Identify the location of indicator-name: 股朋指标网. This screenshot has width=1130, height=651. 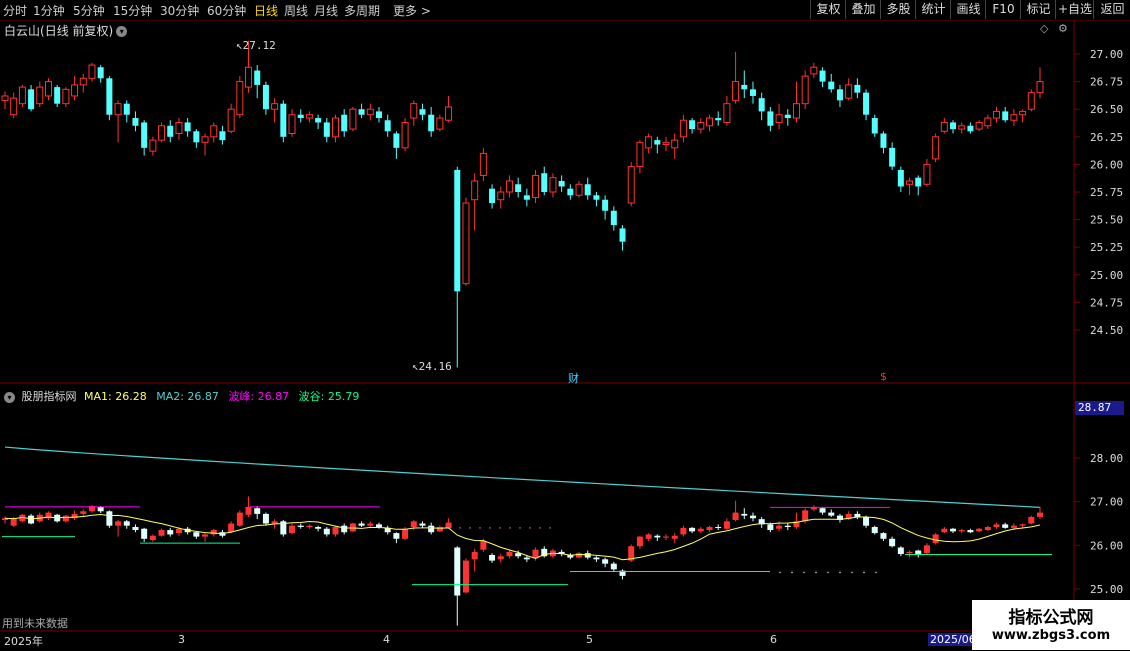
(49, 396).